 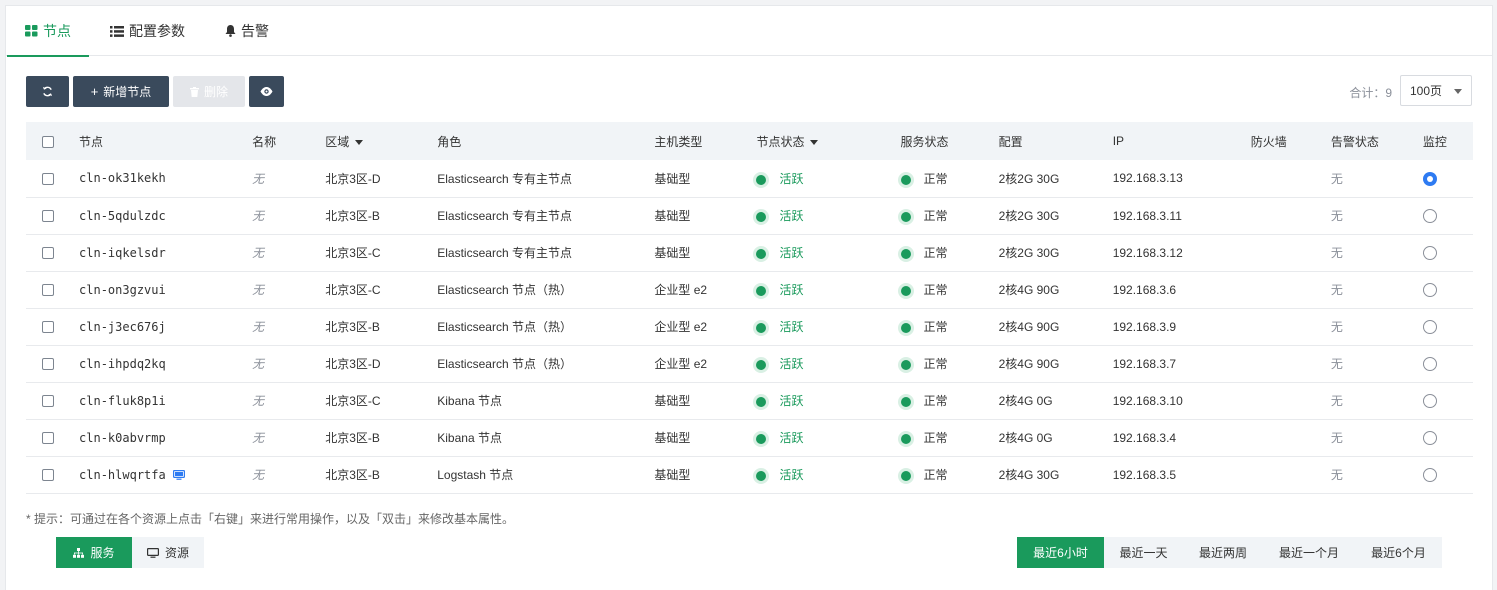 What do you see at coordinates (121, 91) in the screenshot?
I see `add-node-button: + 新增节点` at bounding box center [121, 91].